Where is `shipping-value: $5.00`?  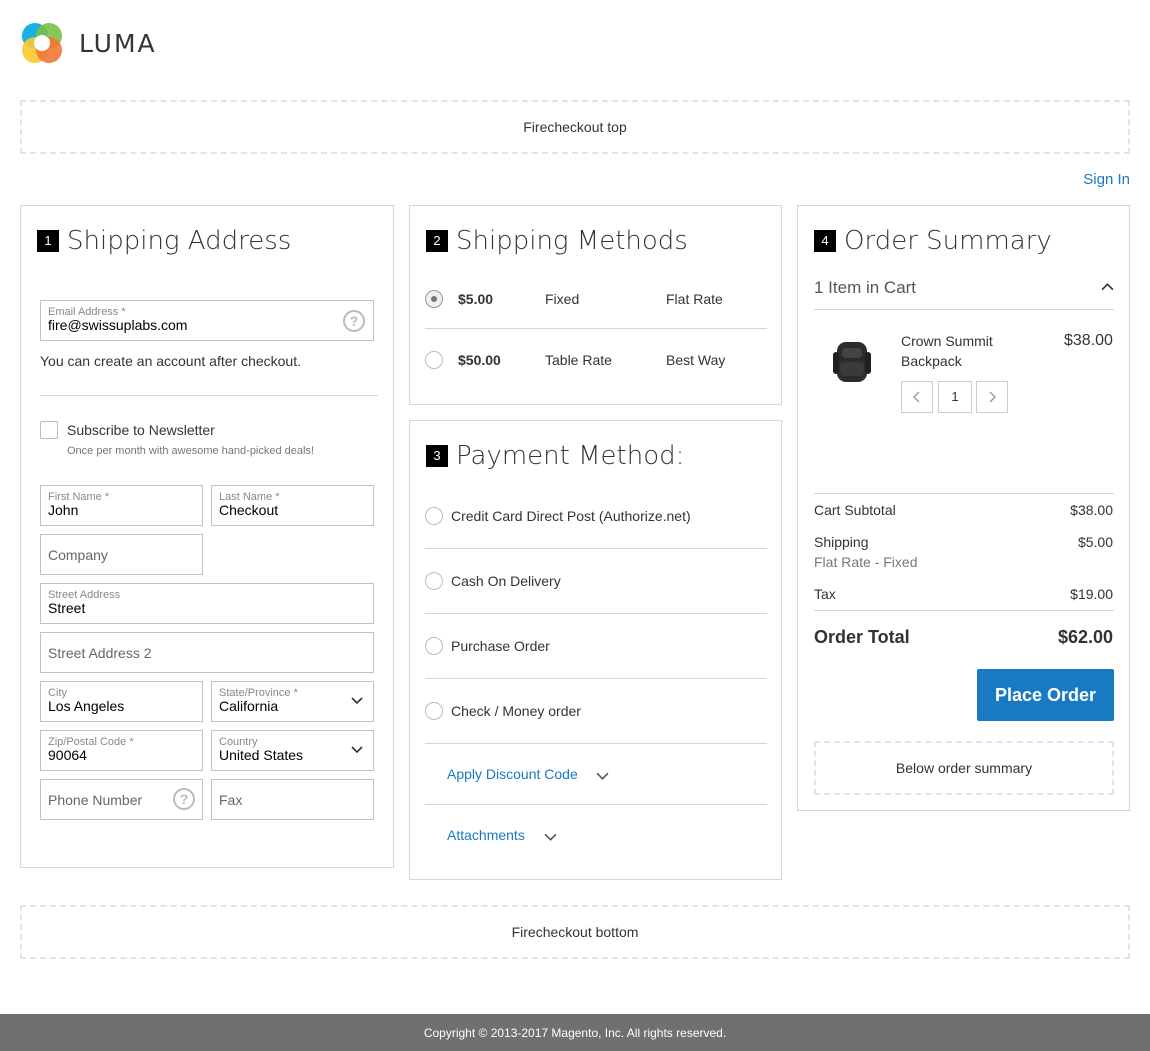 shipping-value: $5.00 is located at coordinates (1095, 542).